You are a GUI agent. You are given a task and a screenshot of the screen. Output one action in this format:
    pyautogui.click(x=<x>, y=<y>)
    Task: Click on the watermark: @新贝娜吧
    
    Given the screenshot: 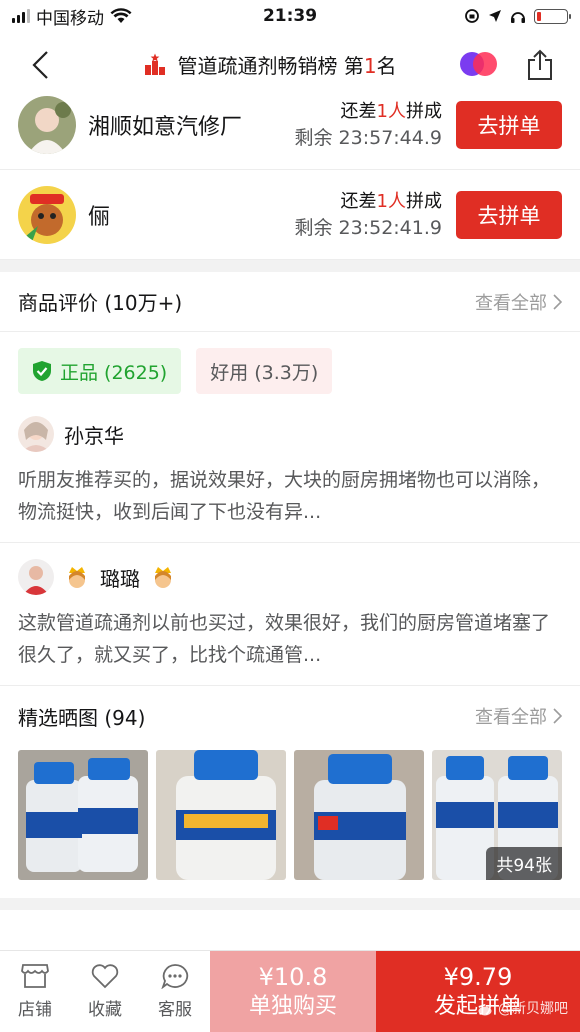 What is the action you would take?
    pyautogui.click(x=523, y=1009)
    